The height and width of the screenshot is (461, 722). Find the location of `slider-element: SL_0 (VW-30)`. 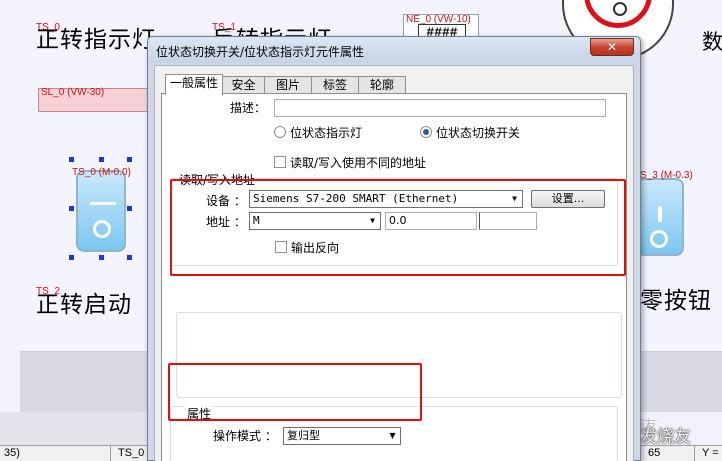

slider-element: SL_0 (VW-30) is located at coordinates (93, 99).